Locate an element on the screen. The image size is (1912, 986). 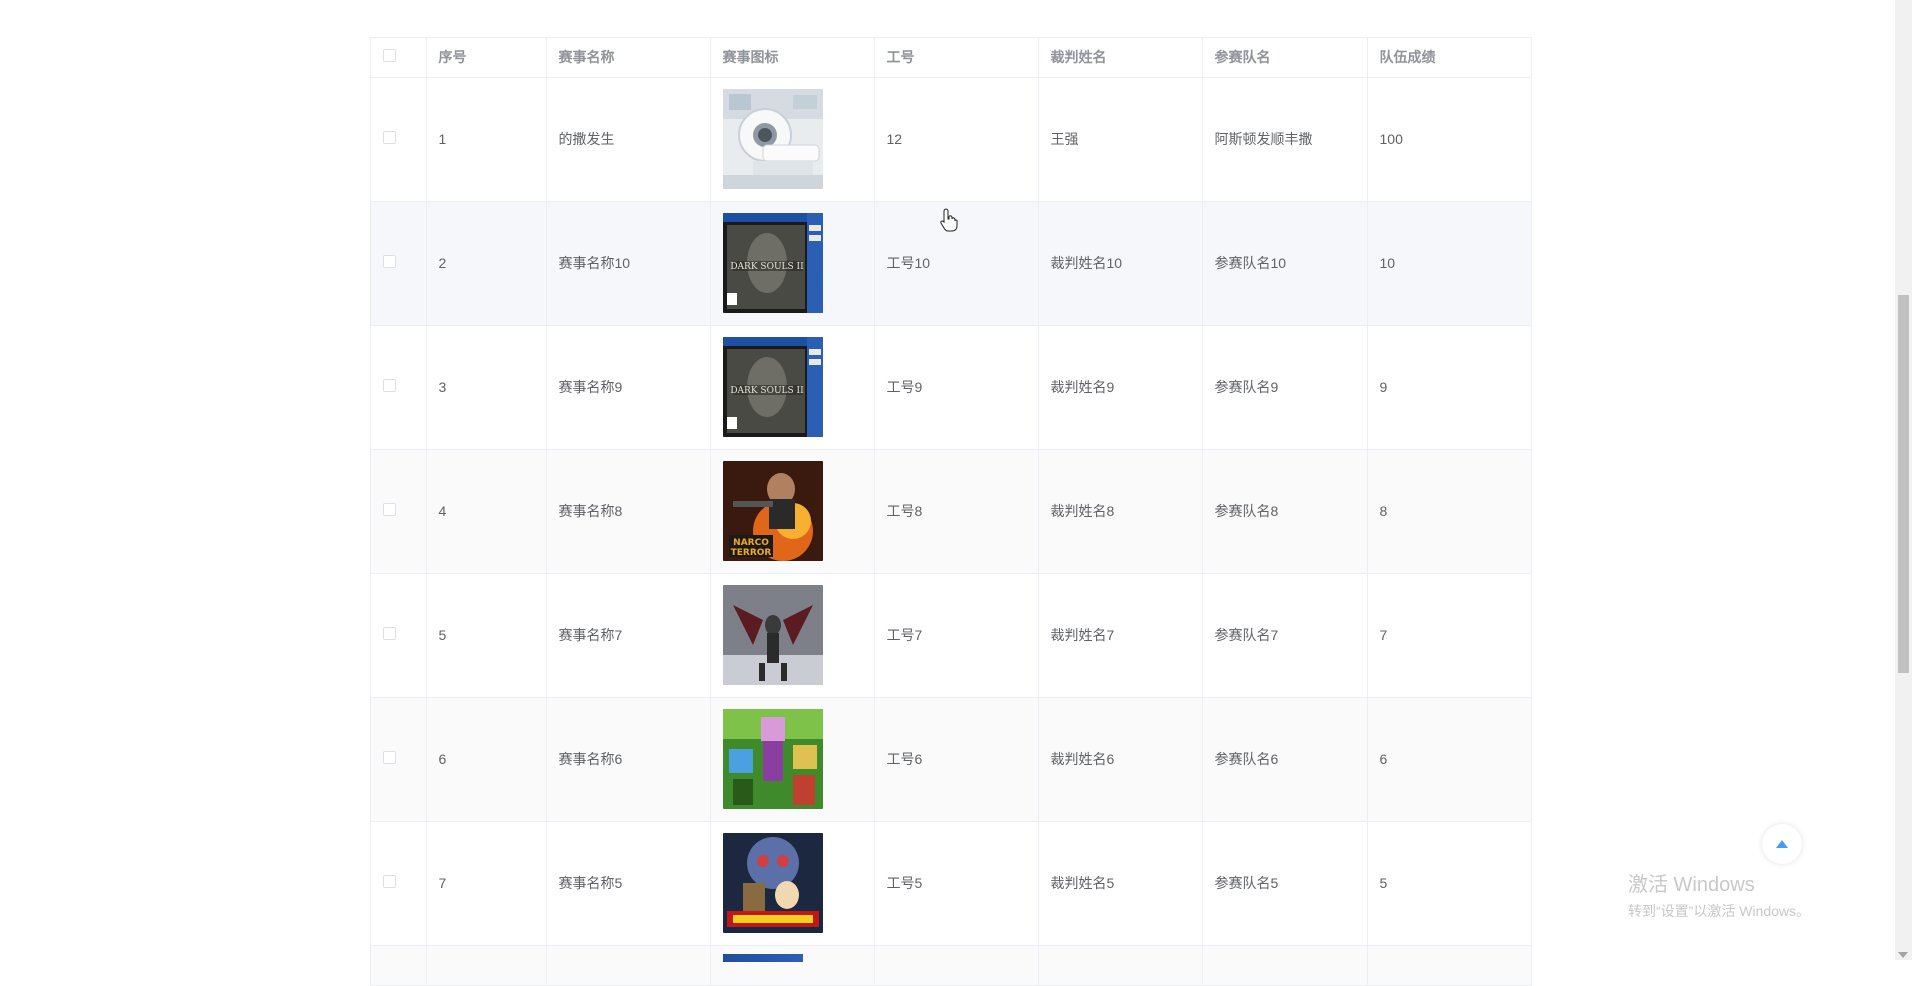
hand-cursor-icon is located at coordinates (949, 220).